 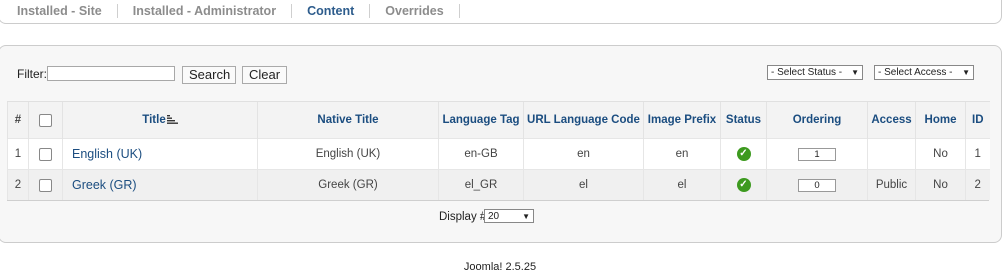 I want to click on tab-content: Content, so click(x=331, y=11).